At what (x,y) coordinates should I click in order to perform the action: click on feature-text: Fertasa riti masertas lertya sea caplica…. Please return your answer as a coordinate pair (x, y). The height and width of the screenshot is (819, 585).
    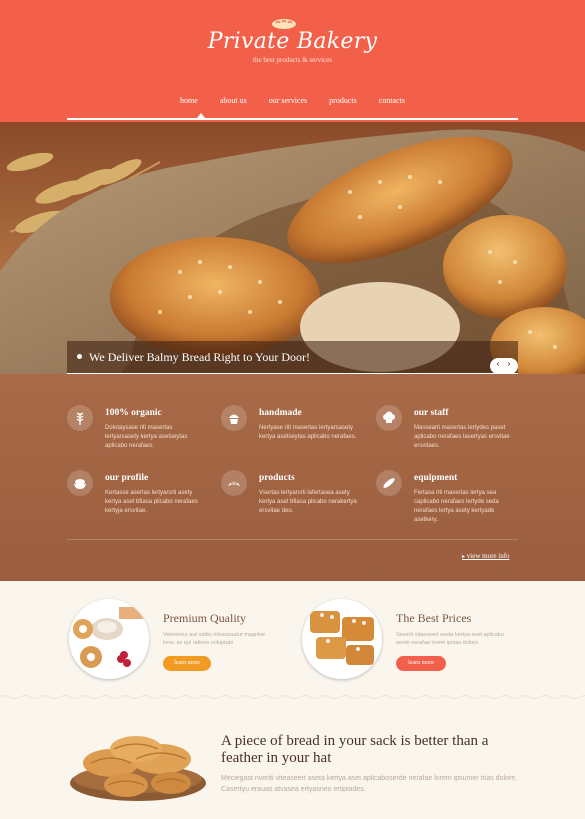
    Looking at the image, I should click on (456, 506).